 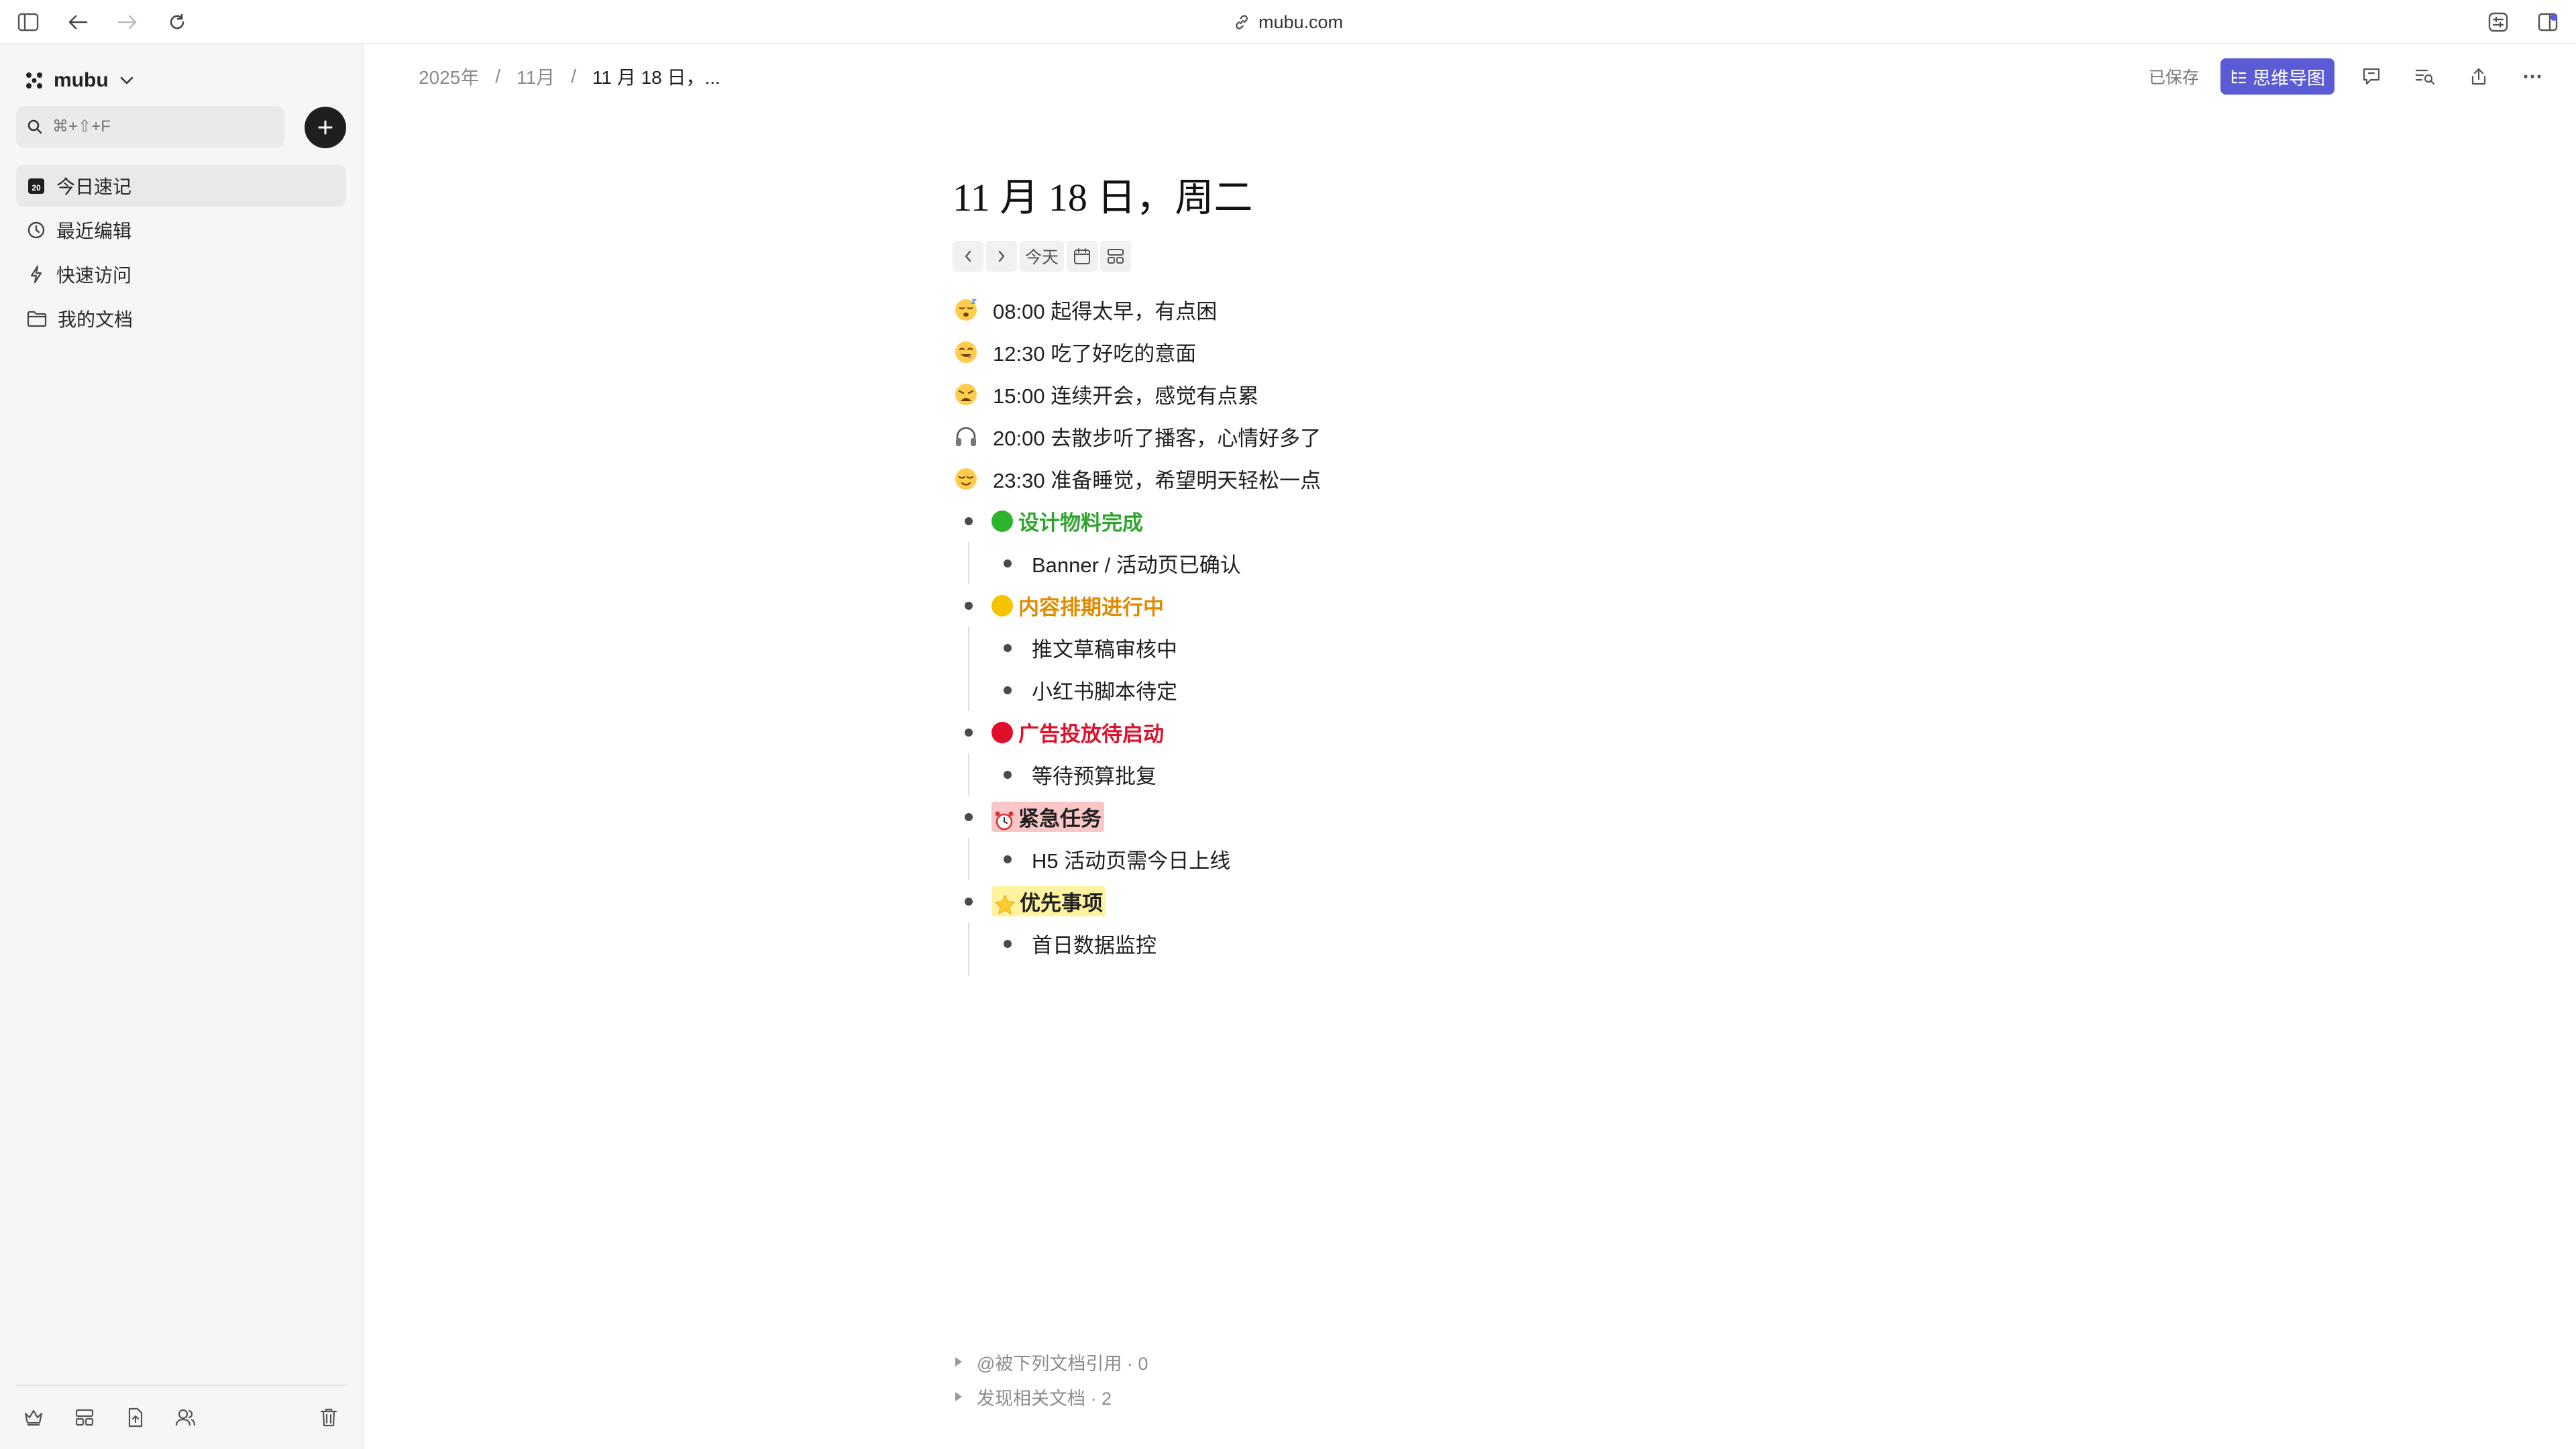 I want to click on list-item: 20:00 去散步听了播客，心情好多了, so click(x=1321, y=436).